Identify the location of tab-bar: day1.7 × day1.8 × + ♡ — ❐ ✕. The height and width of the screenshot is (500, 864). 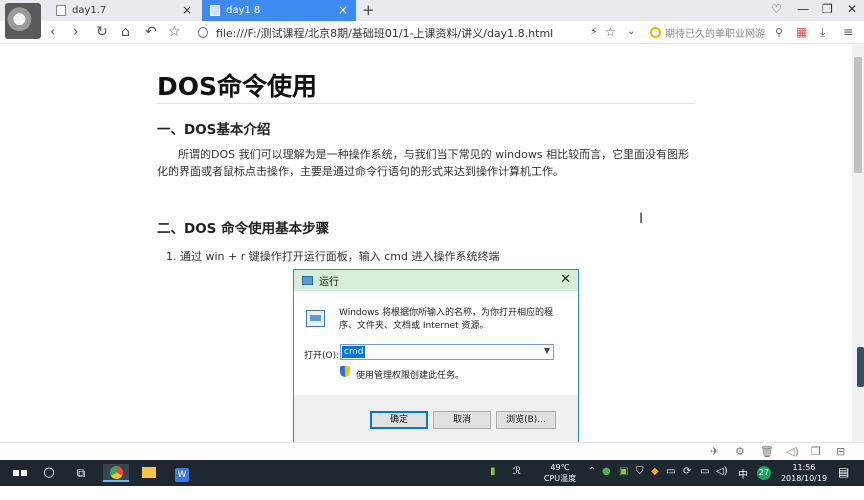
(432, 19).